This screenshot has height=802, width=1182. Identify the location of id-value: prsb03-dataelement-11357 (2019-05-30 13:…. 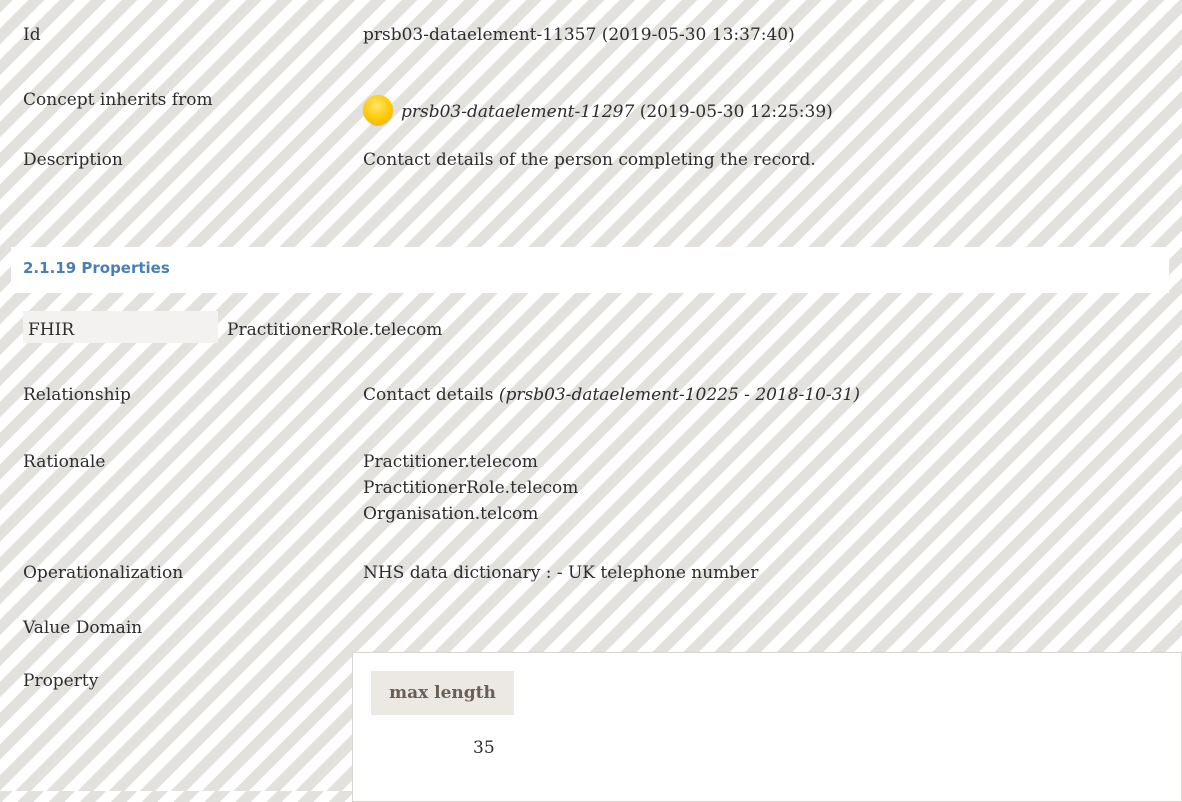
(579, 35).